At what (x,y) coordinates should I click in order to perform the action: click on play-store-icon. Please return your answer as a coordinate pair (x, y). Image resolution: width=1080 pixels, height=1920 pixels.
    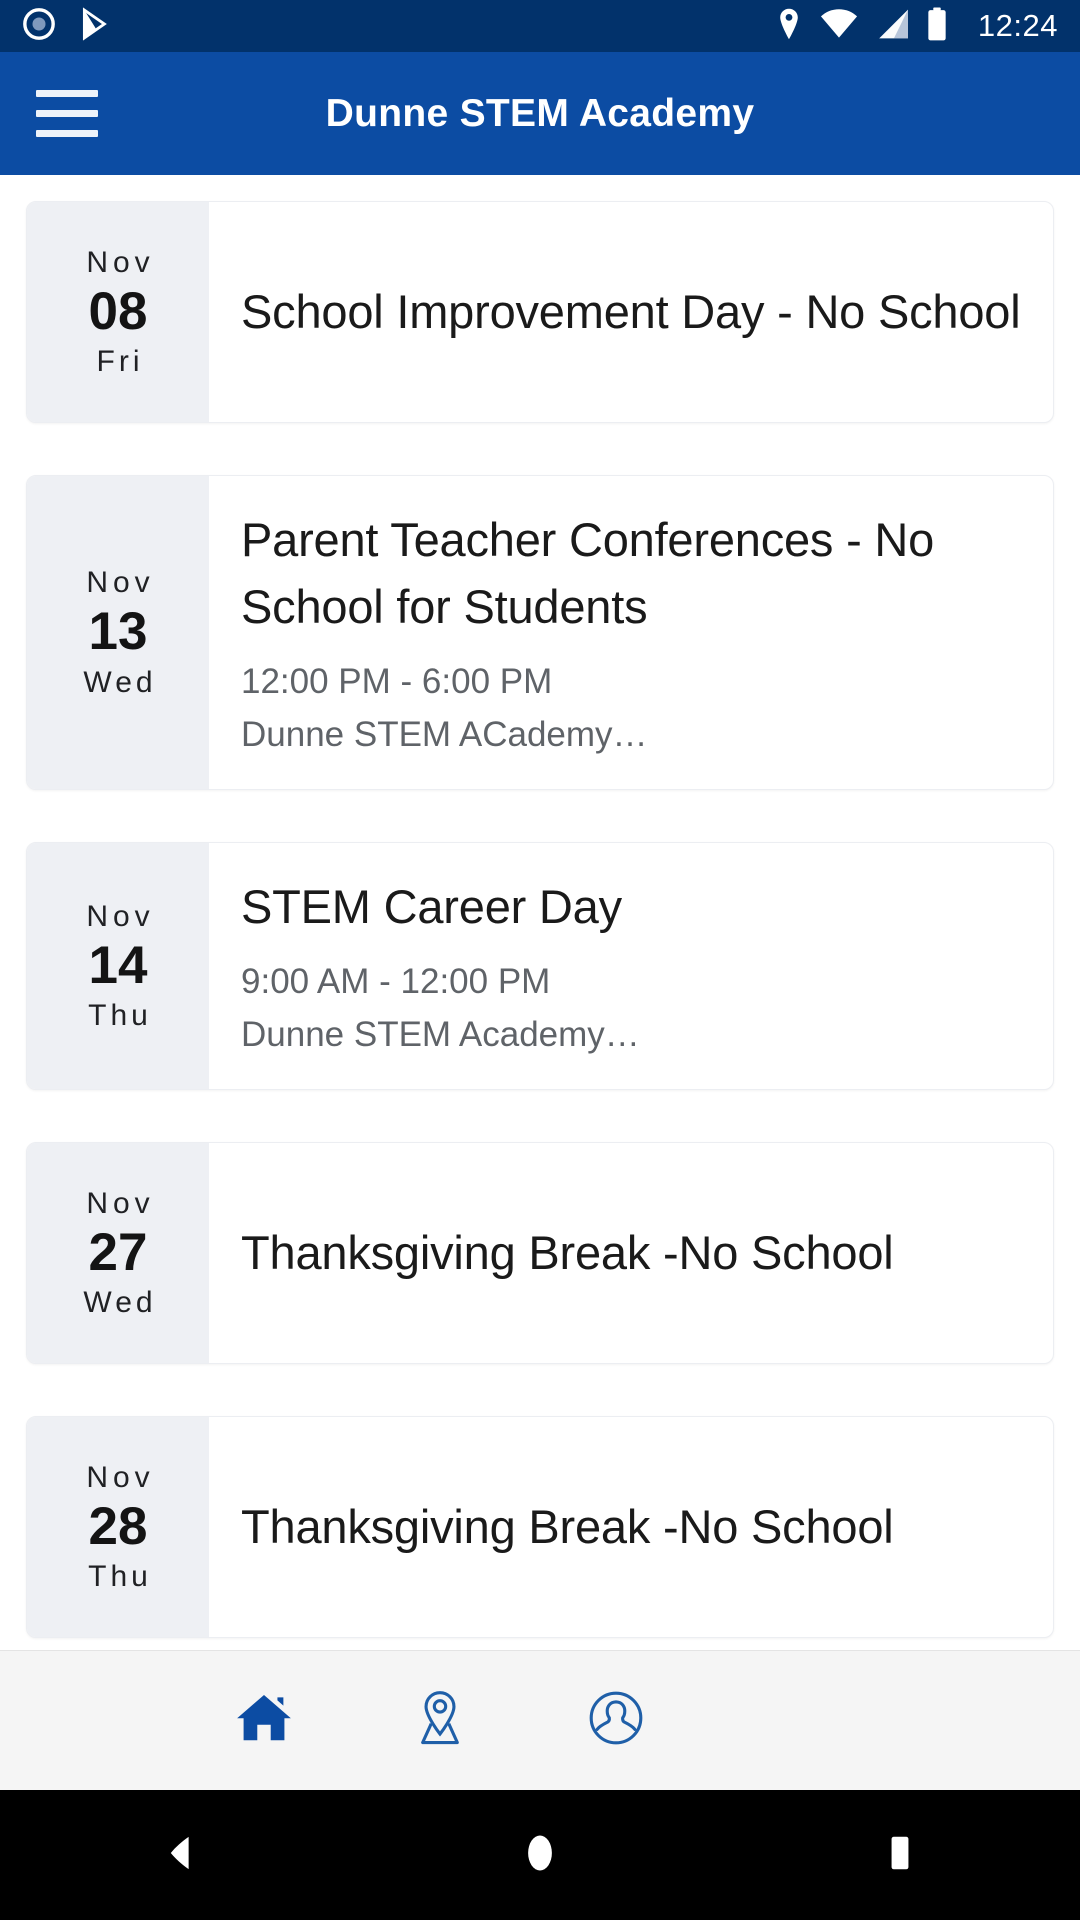
    Looking at the image, I should click on (95, 26).